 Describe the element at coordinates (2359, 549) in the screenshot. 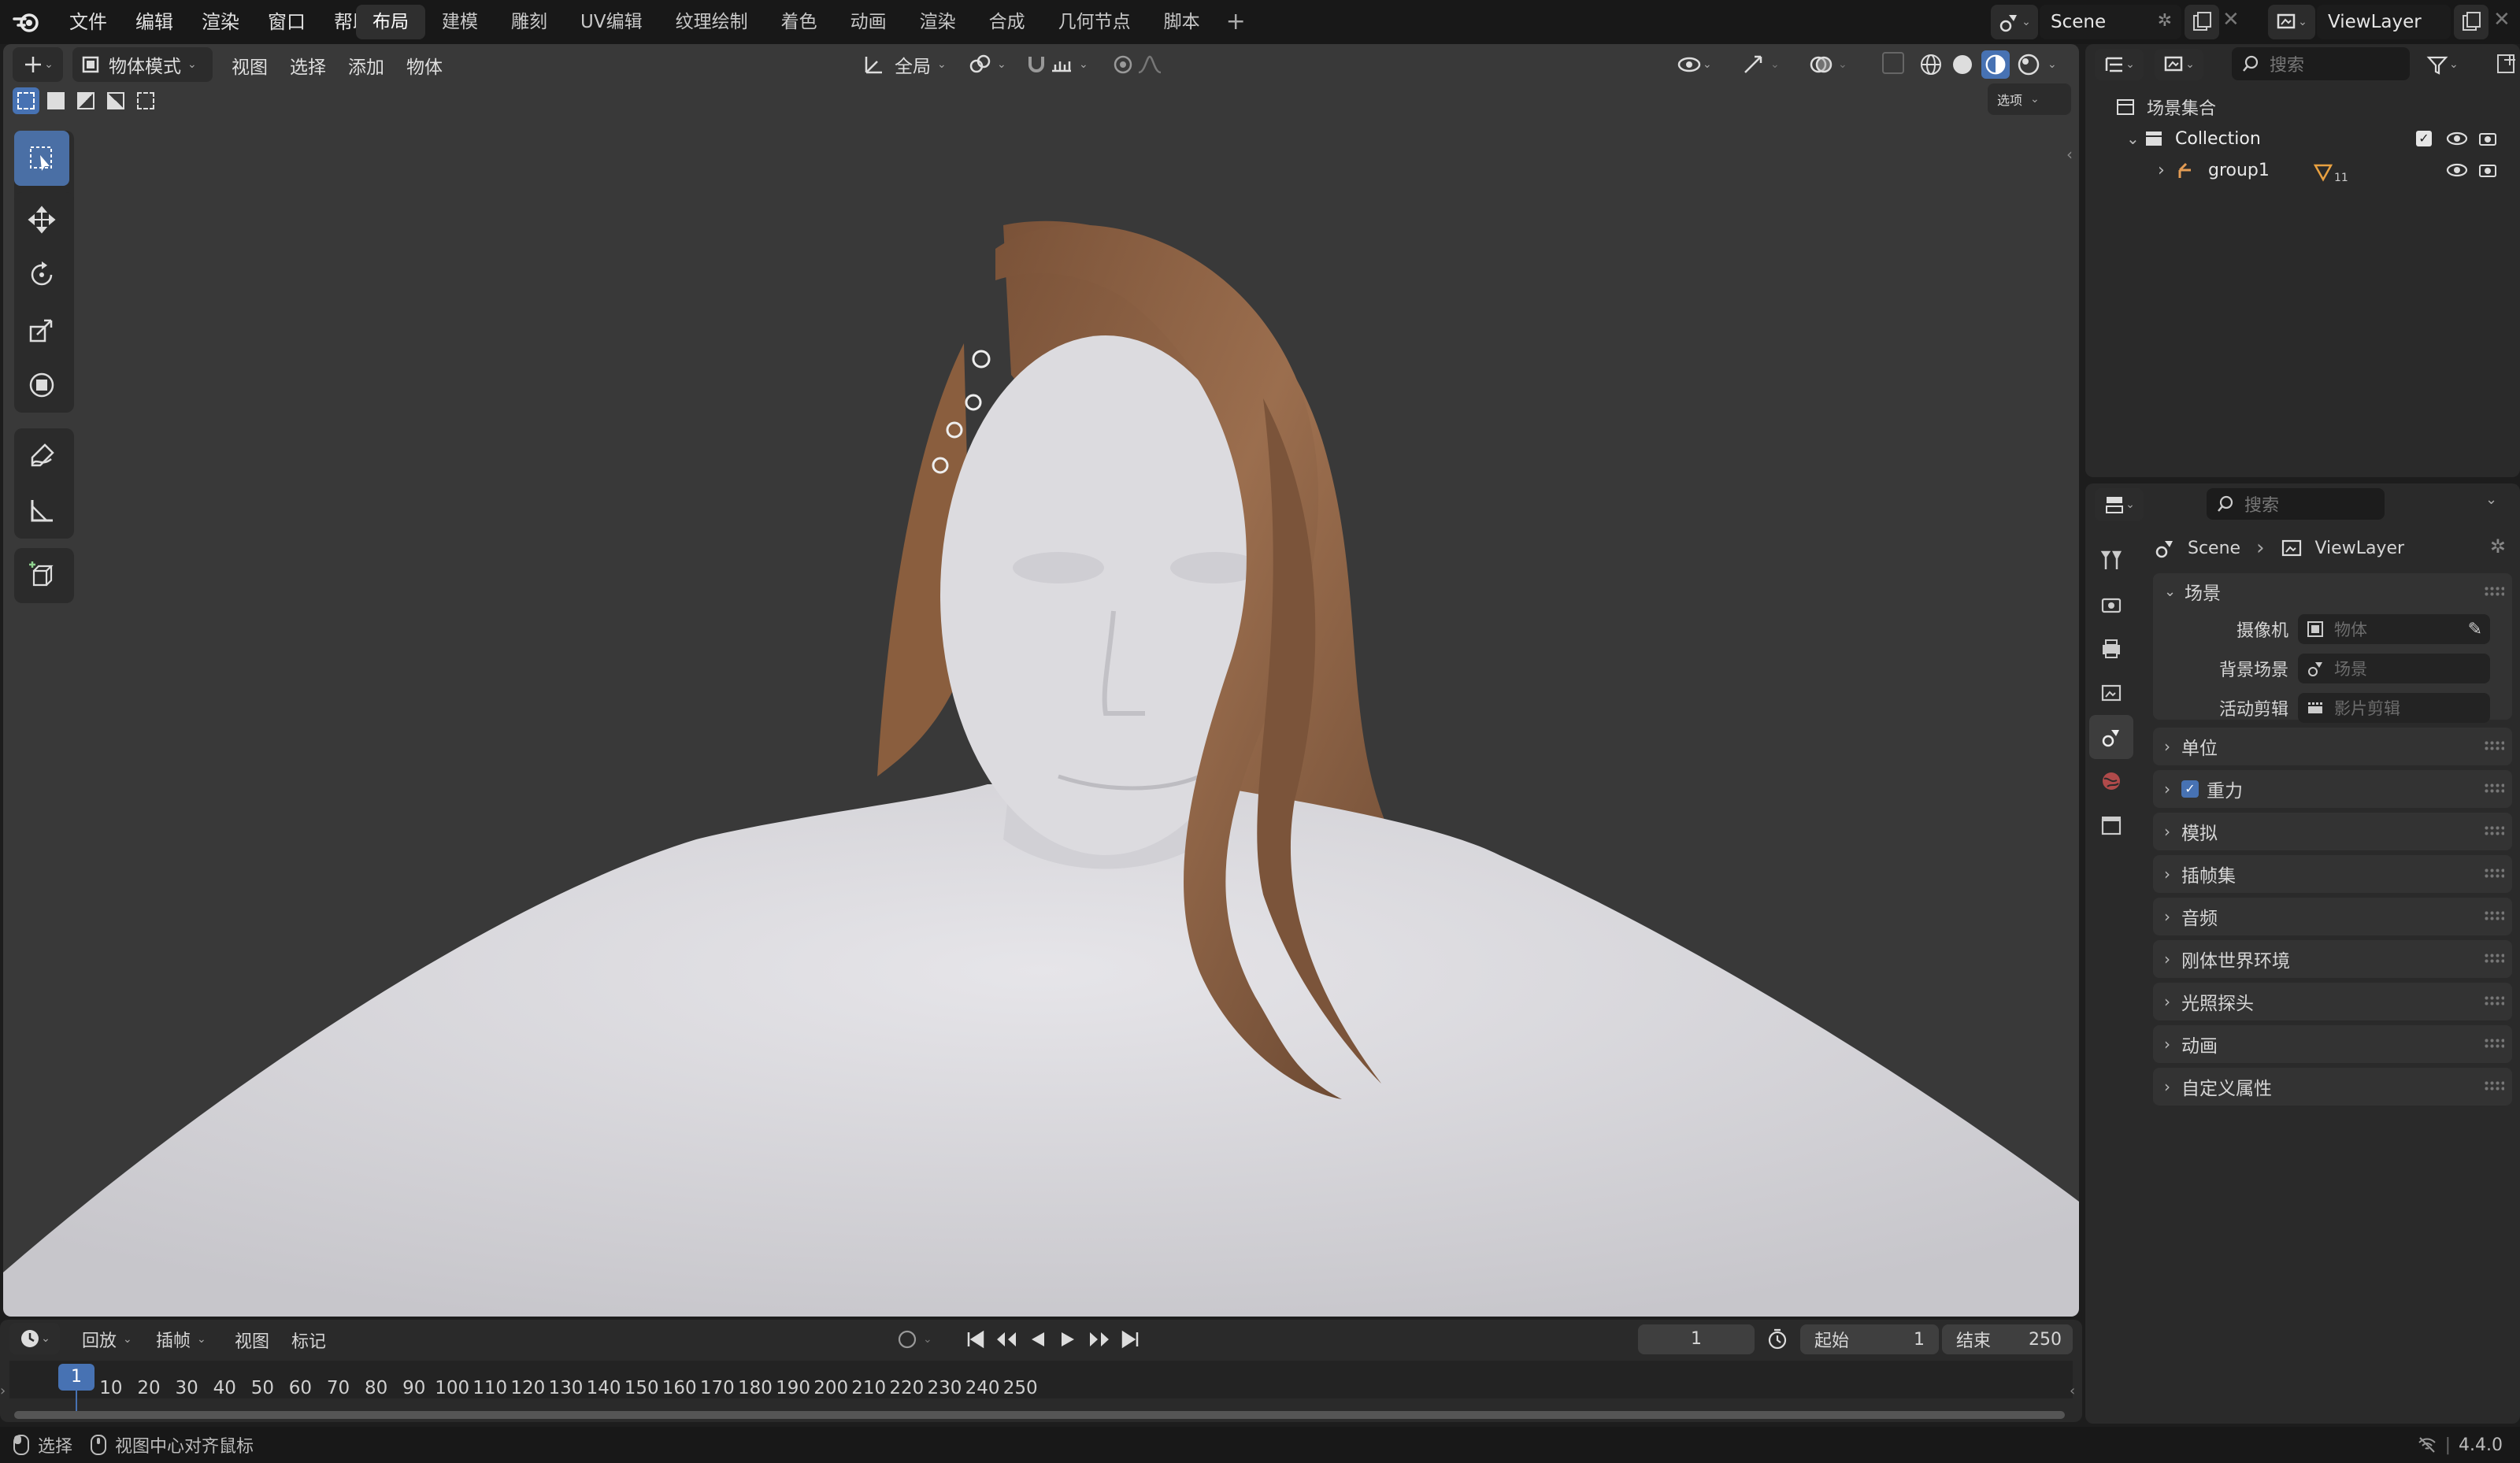

I see `breadcrumb-view-layer: ViewLayer` at that location.